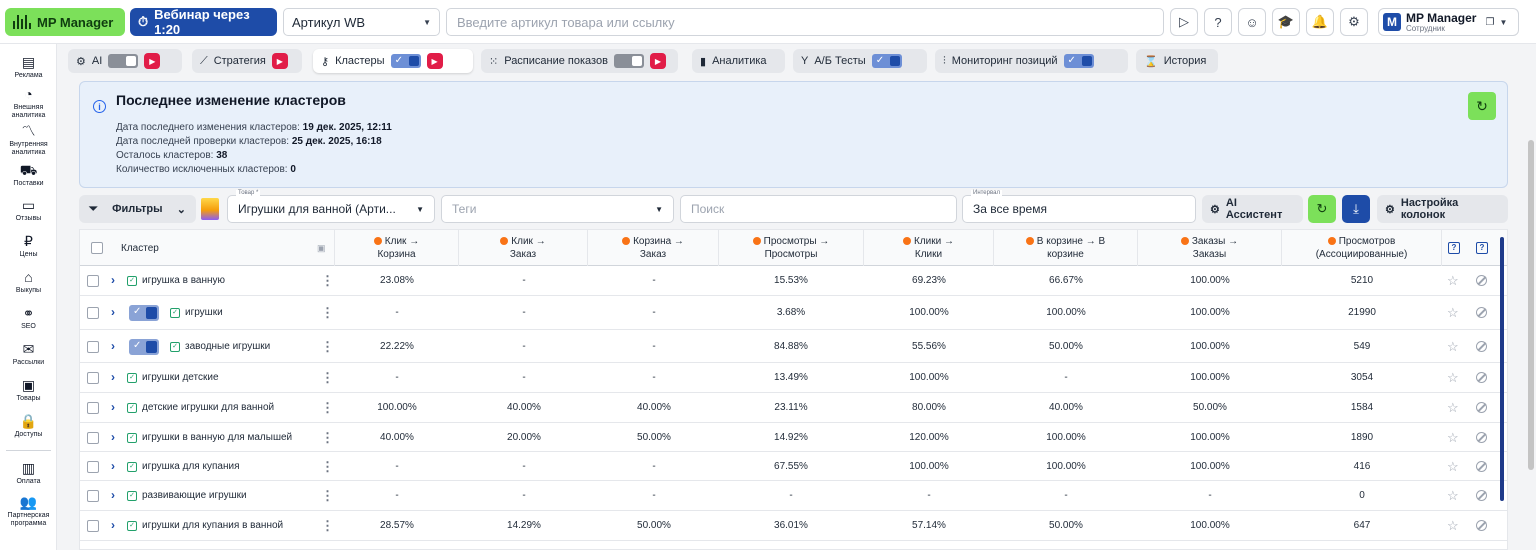  Describe the element at coordinates (28, 426) in the screenshot. I see `sidebar-item-access: 🔒 Доступы` at that location.